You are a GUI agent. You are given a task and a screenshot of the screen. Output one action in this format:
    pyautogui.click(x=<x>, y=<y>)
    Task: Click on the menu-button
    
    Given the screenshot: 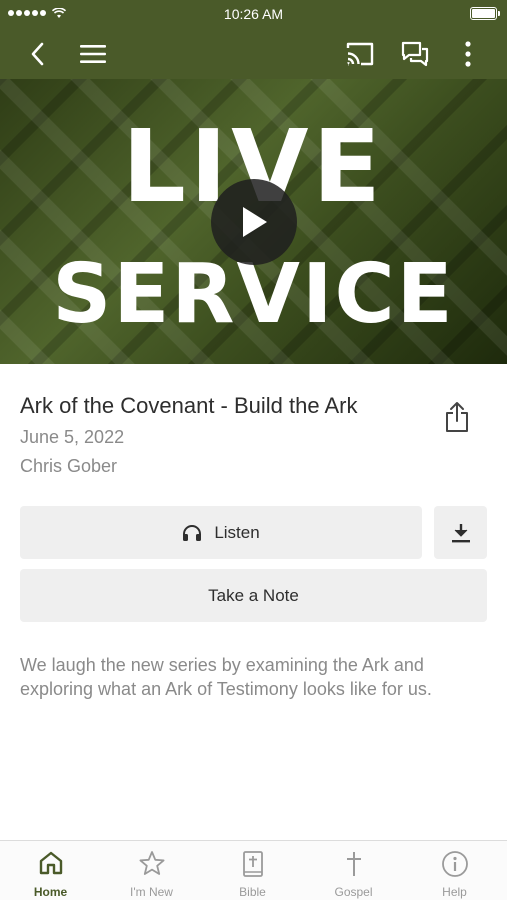 What is the action you would take?
    pyautogui.click(x=93, y=54)
    